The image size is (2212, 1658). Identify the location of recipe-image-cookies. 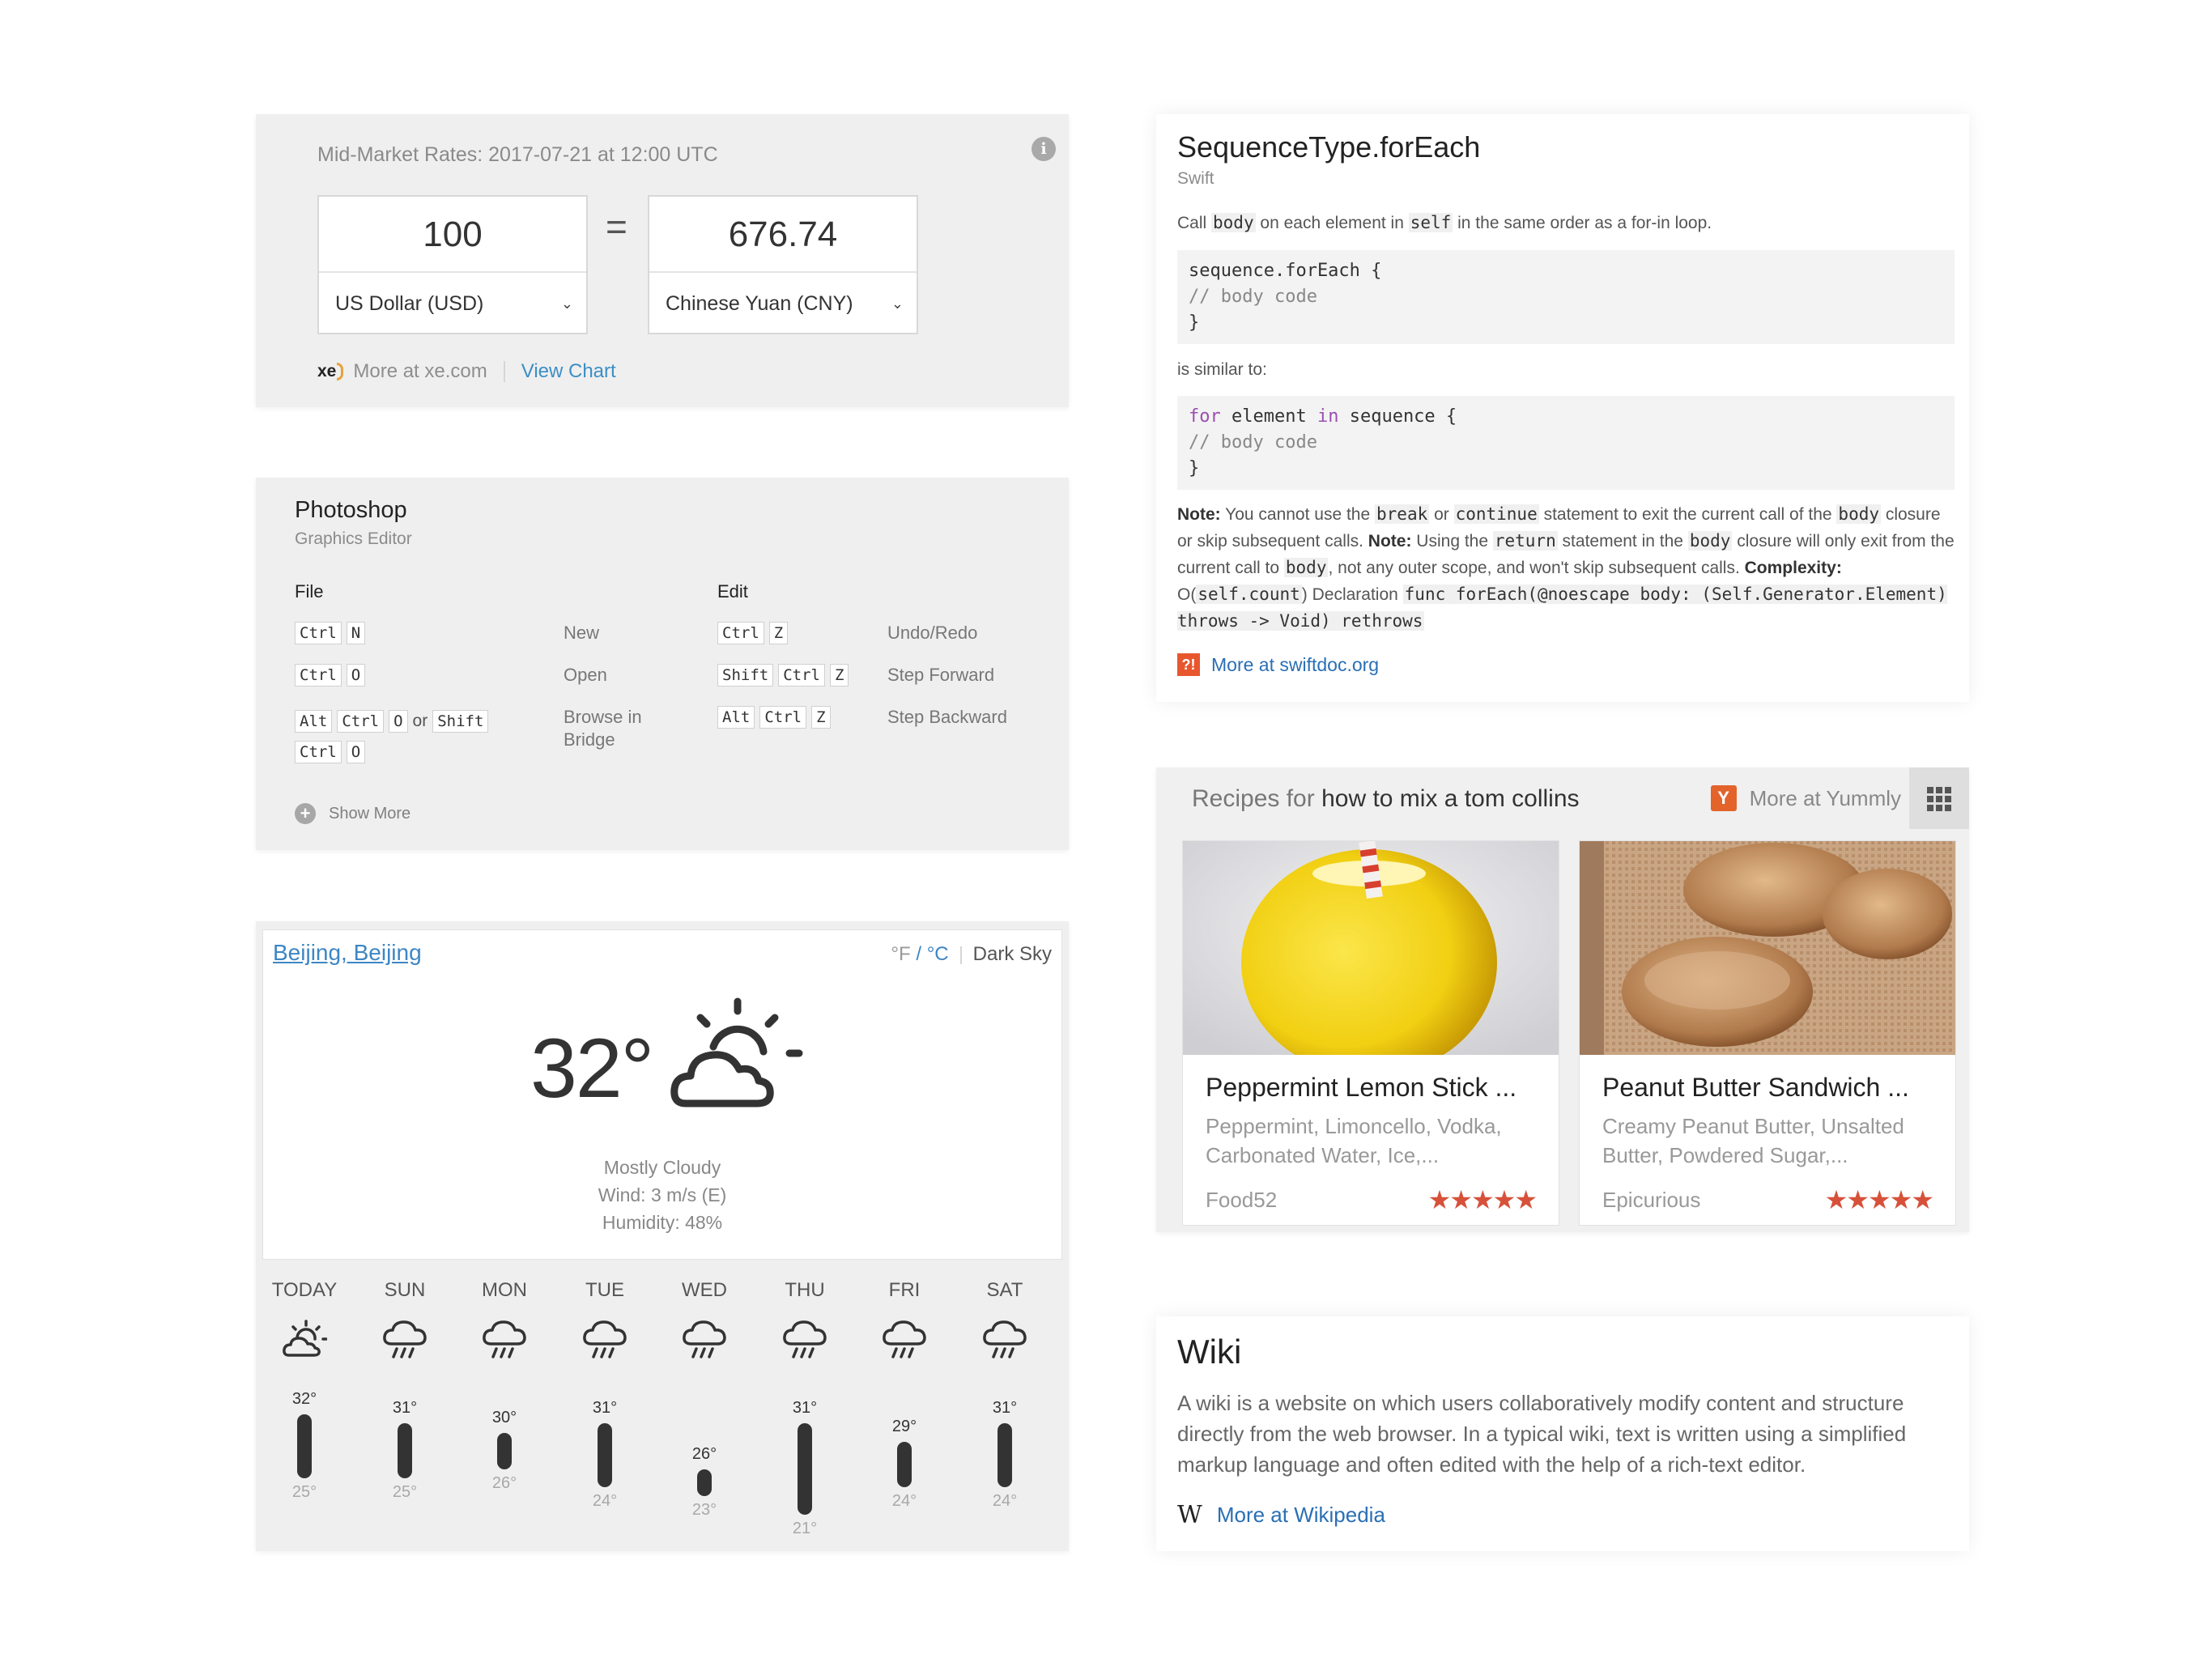
(1767, 948).